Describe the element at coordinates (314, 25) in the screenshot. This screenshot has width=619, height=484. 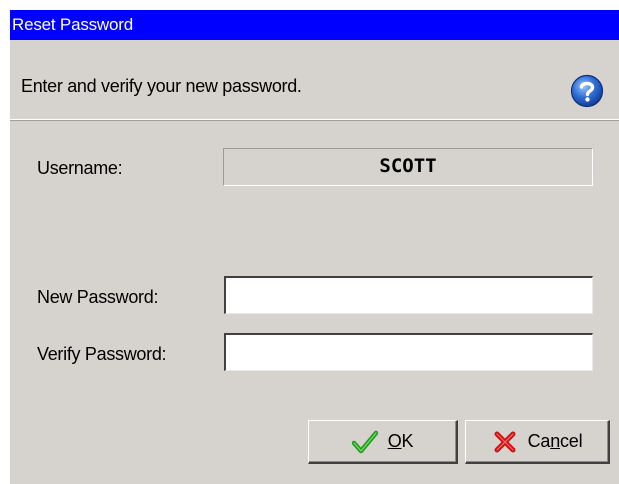
I see `dialog-titlebar: Reset Password` at that location.